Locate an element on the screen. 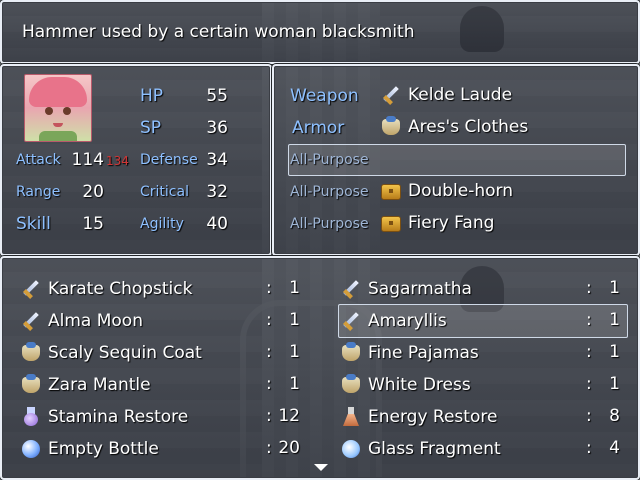  item-name: White Dress is located at coordinates (419, 385).